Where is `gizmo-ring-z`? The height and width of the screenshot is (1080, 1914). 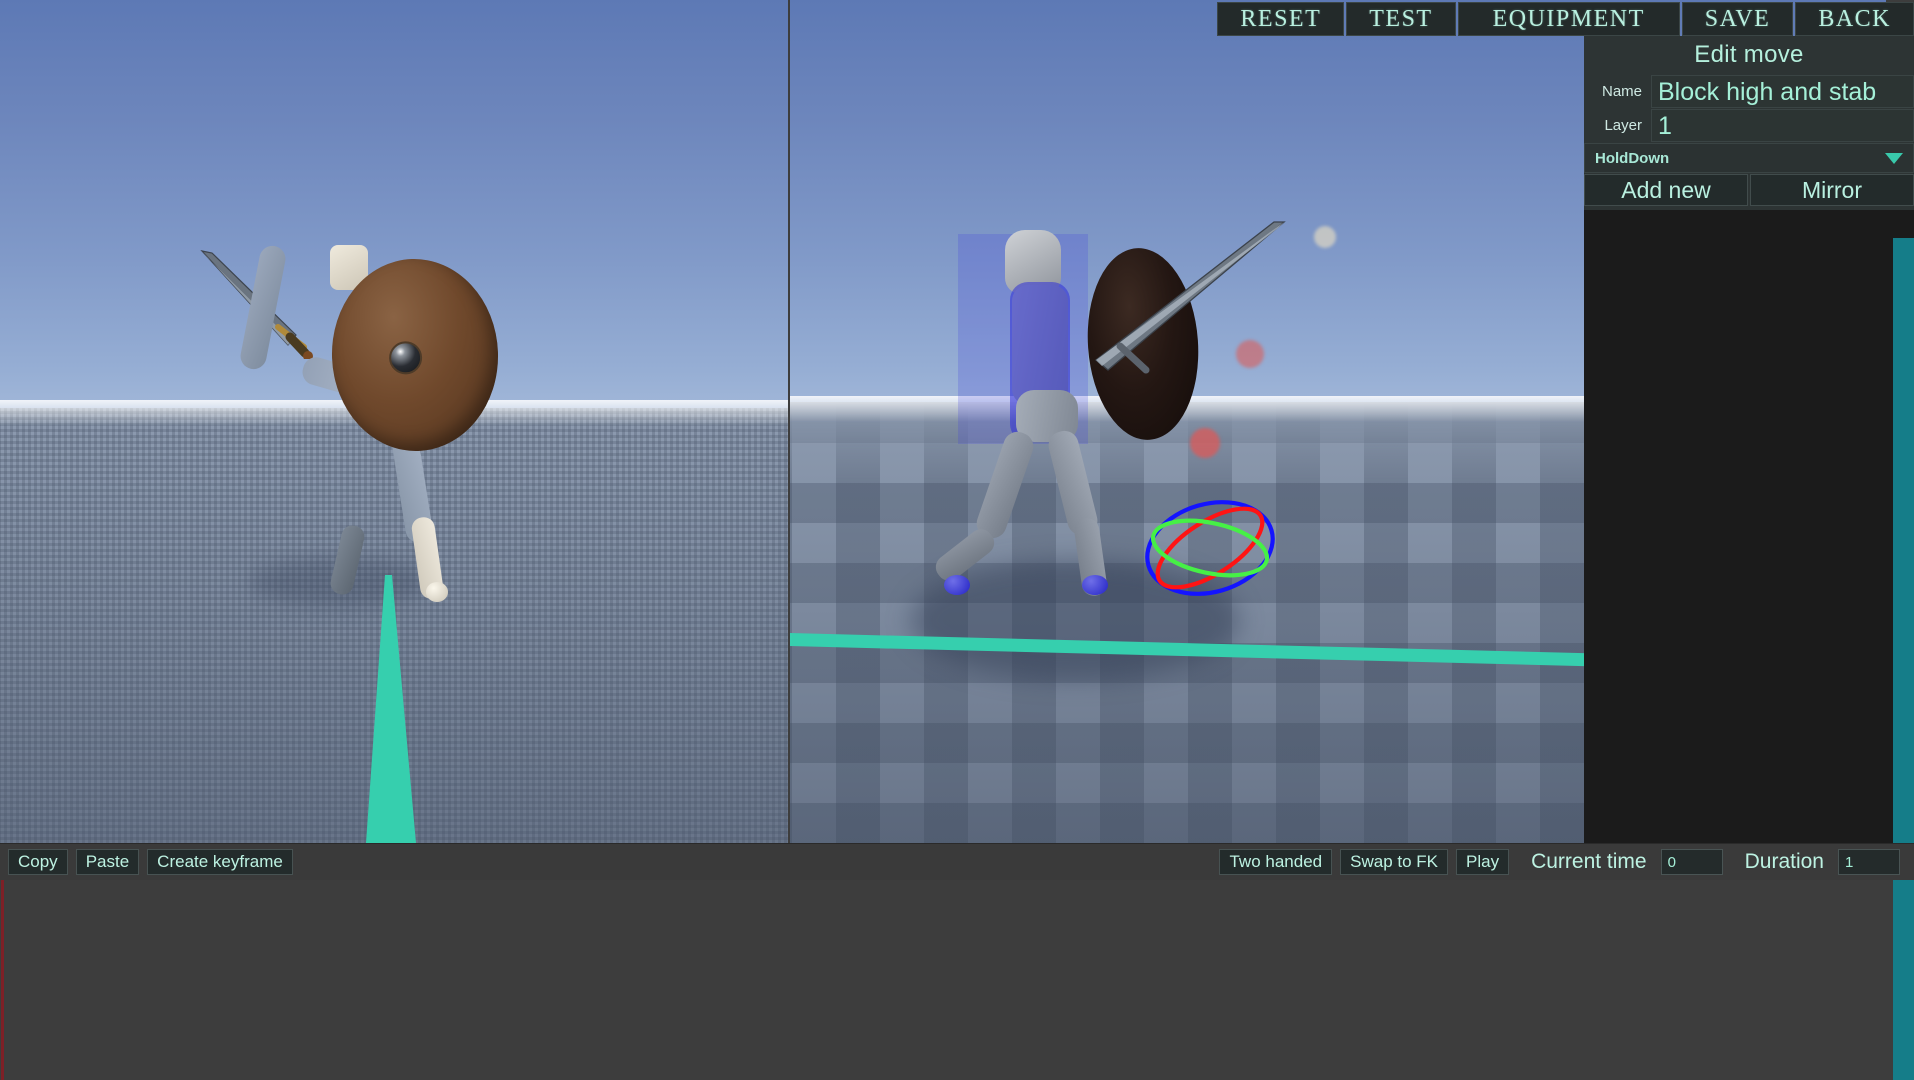
gizmo-ring-z is located at coordinates (1210, 548).